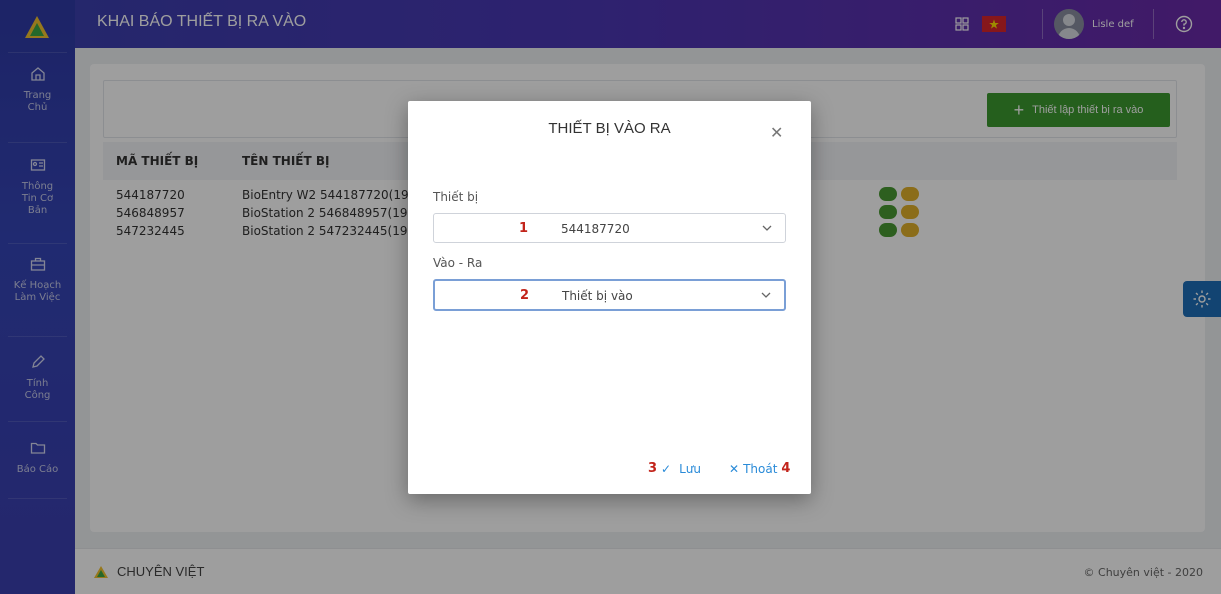 The width and height of the screenshot is (1221, 594). What do you see at coordinates (597, 296) in the screenshot?
I see `direction-select-value: Thiết bị vào` at bounding box center [597, 296].